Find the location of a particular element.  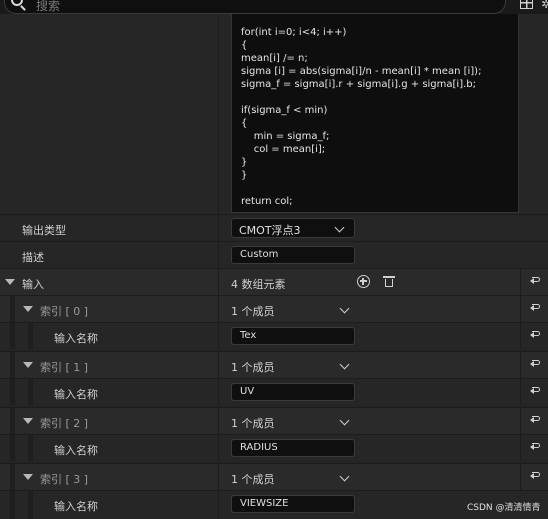

input-name-value: VIEWSIZE is located at coordinates (264, 503).